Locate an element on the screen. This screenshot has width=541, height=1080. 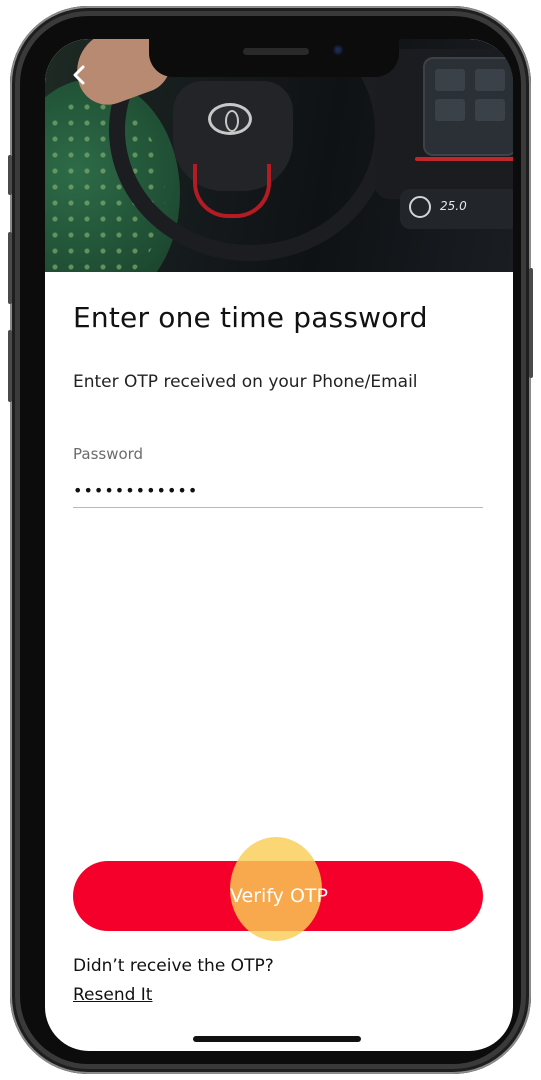
console-trim is located at coordinates (464, 159).